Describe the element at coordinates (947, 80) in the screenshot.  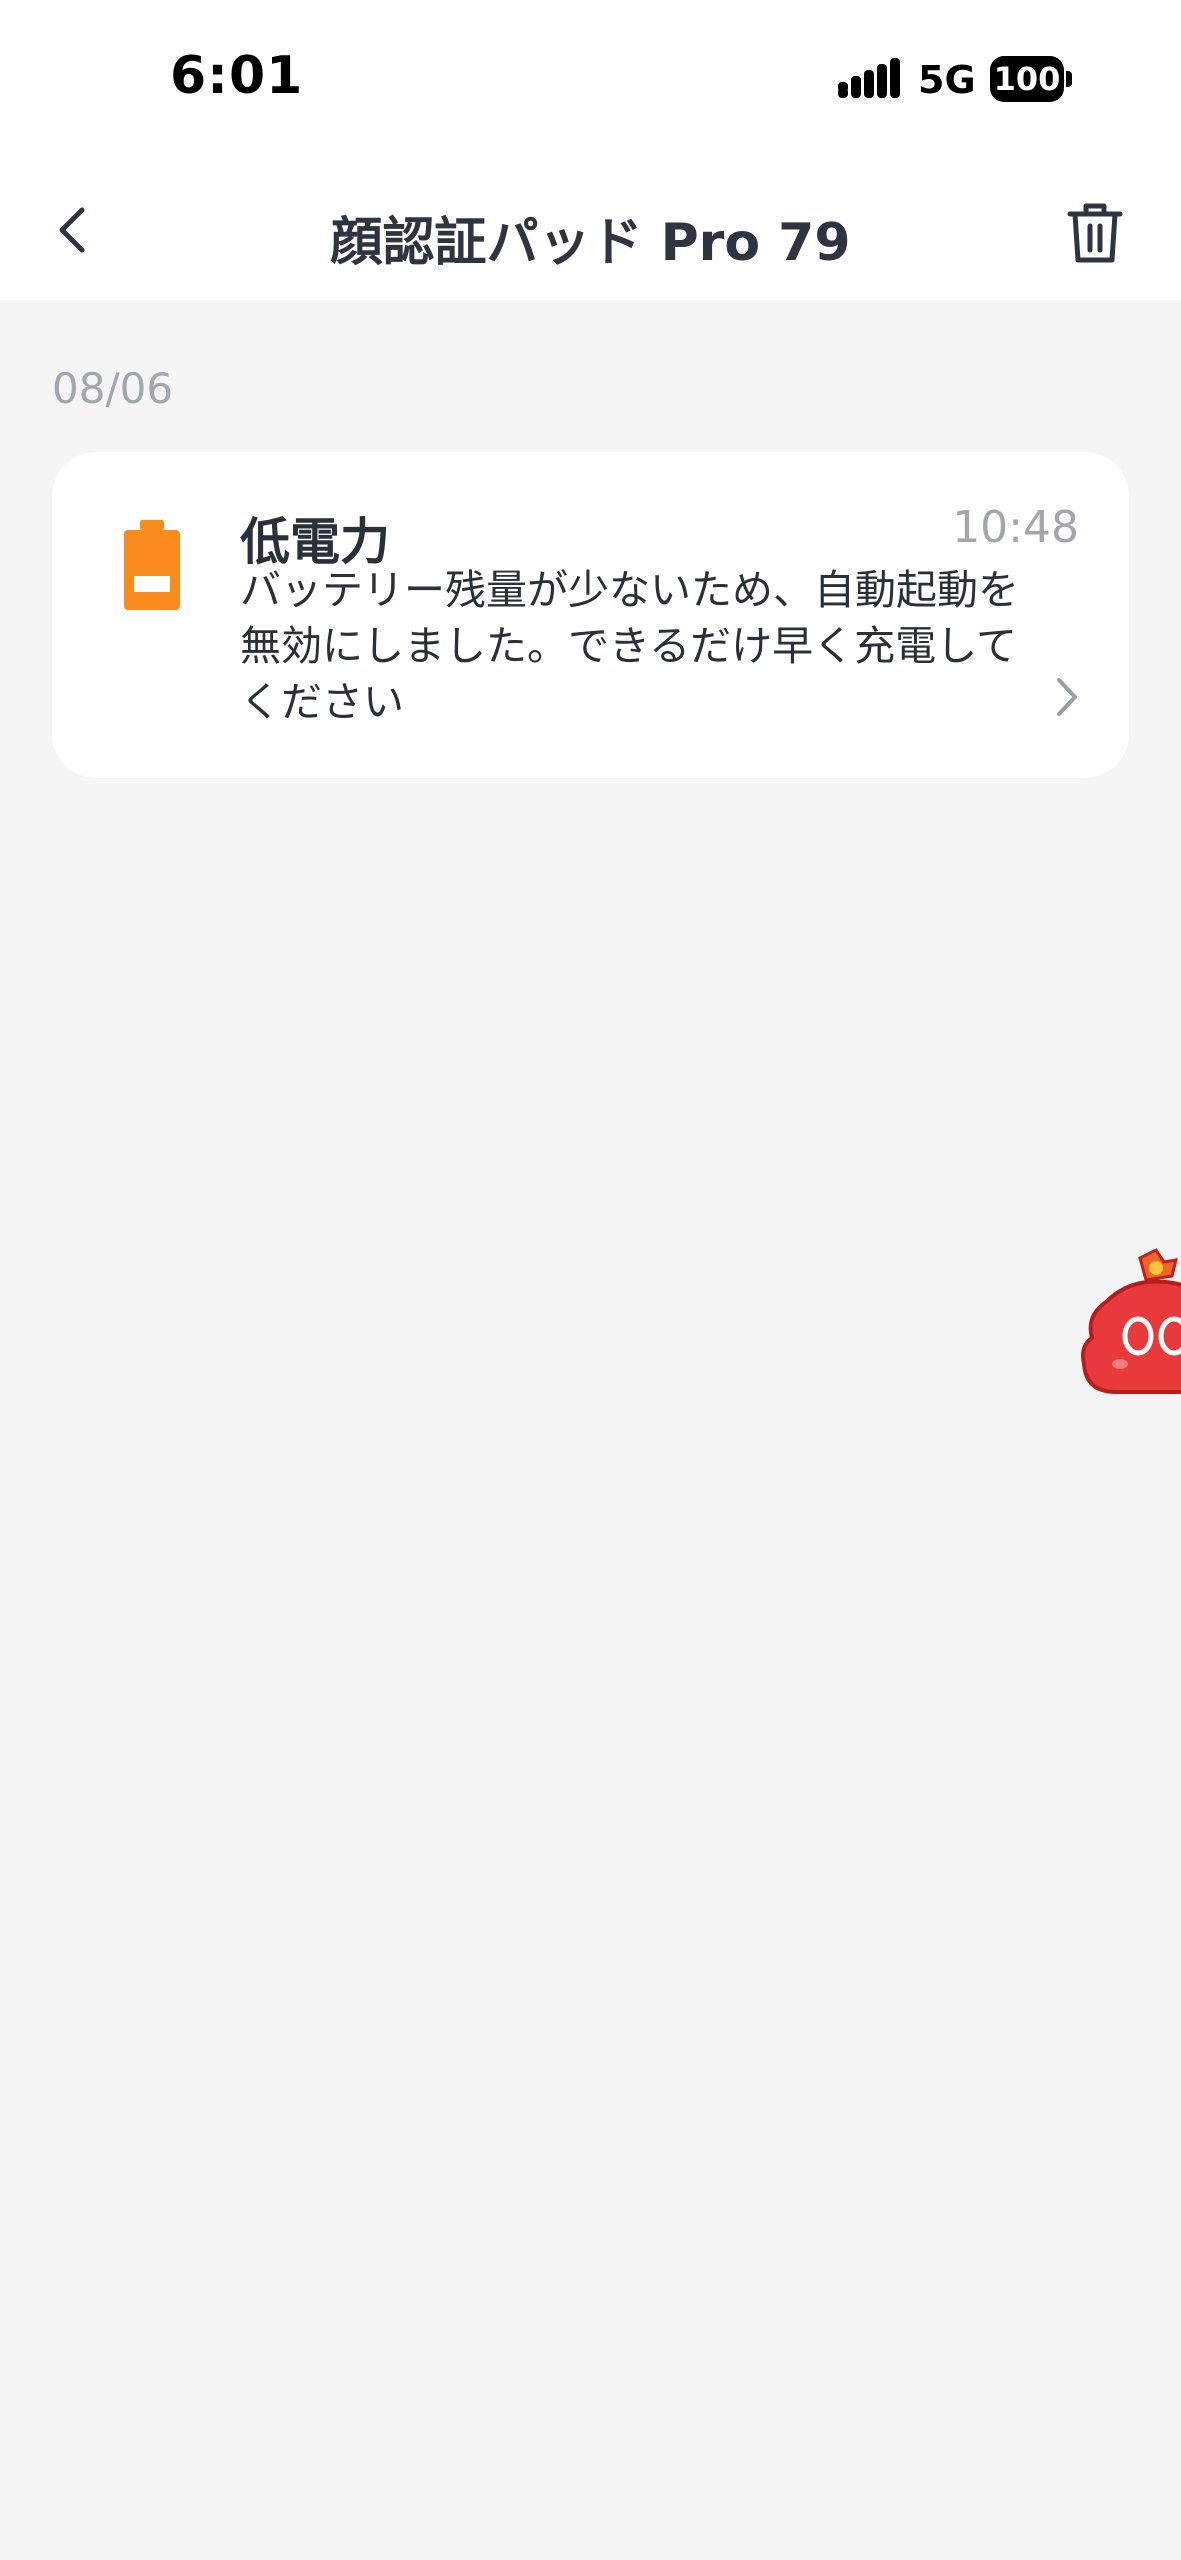
I see `network-type: 5G` at that location.